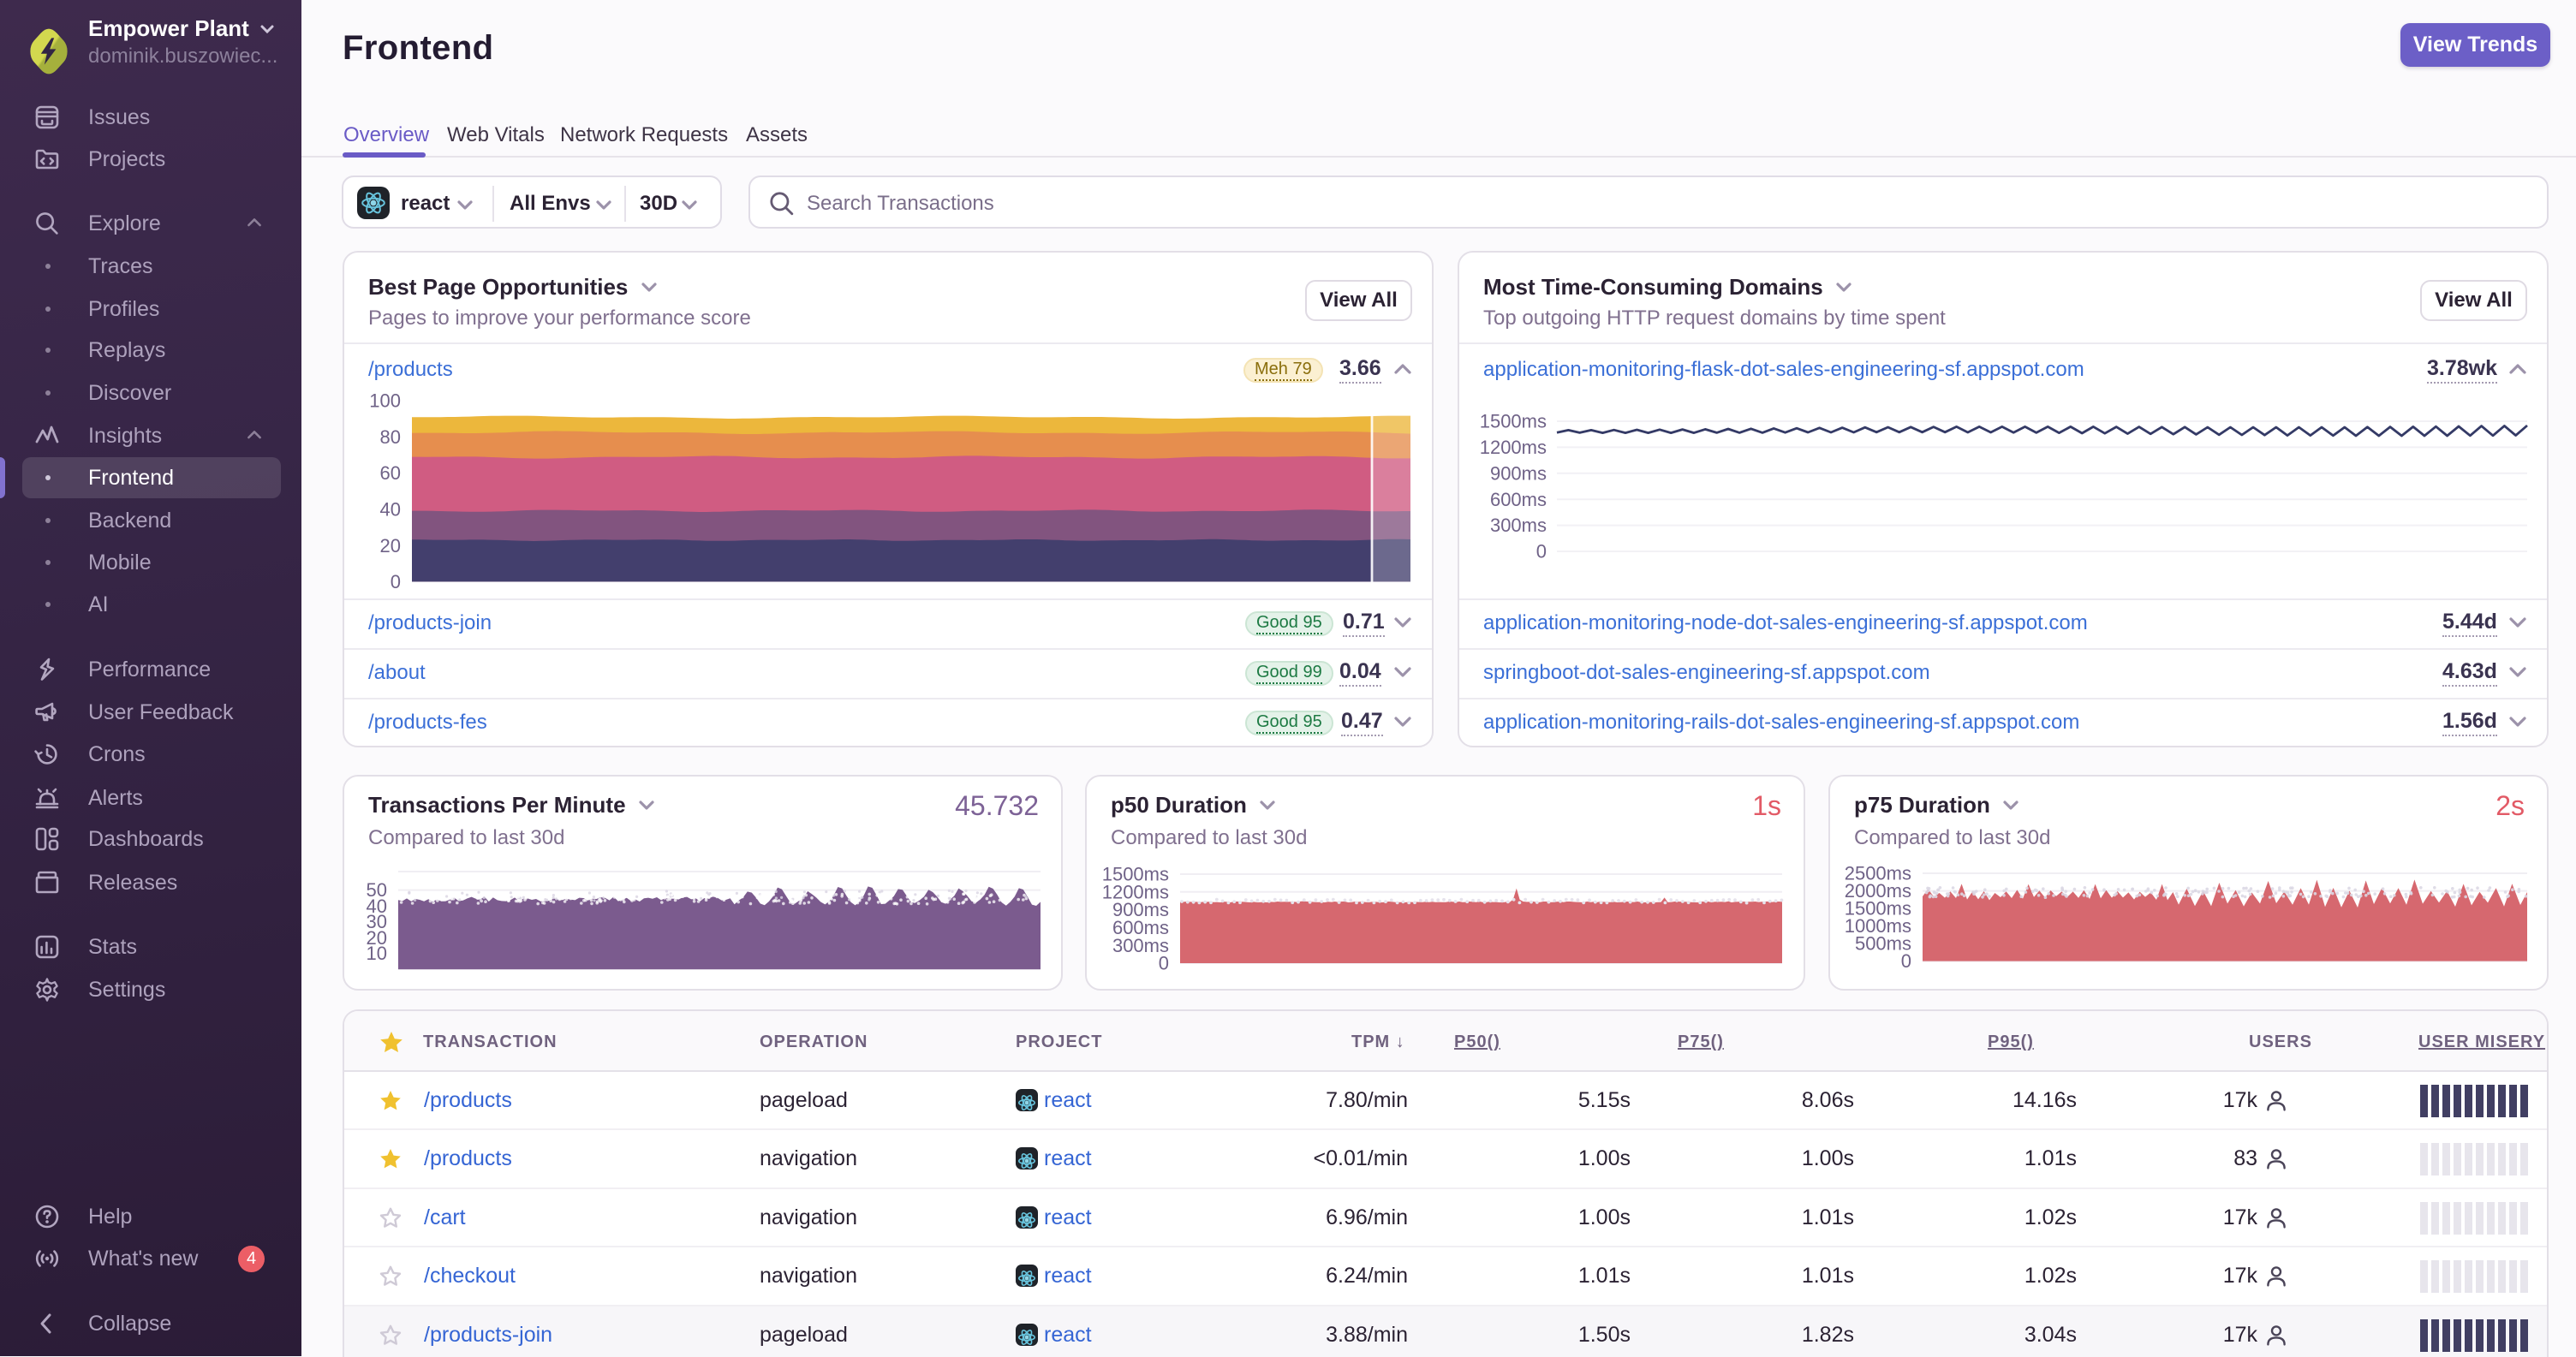  I want to click on svg-text: 300ms, so click(1518, 526).